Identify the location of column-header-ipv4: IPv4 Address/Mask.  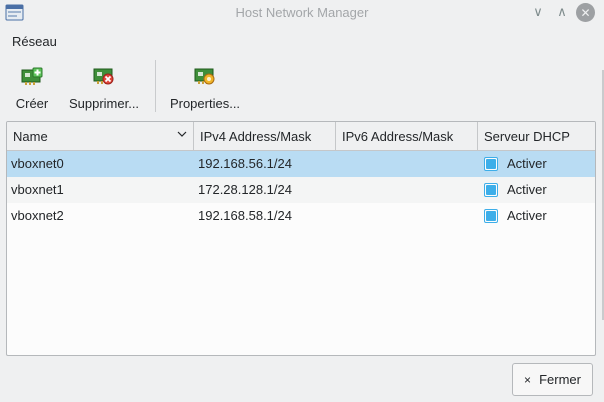
(265, 136).